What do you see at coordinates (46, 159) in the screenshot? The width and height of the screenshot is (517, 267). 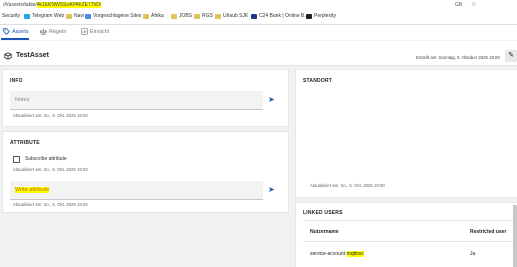 I see `subscribe-label: Subscribe attribute` at bounding box center [46, 159].